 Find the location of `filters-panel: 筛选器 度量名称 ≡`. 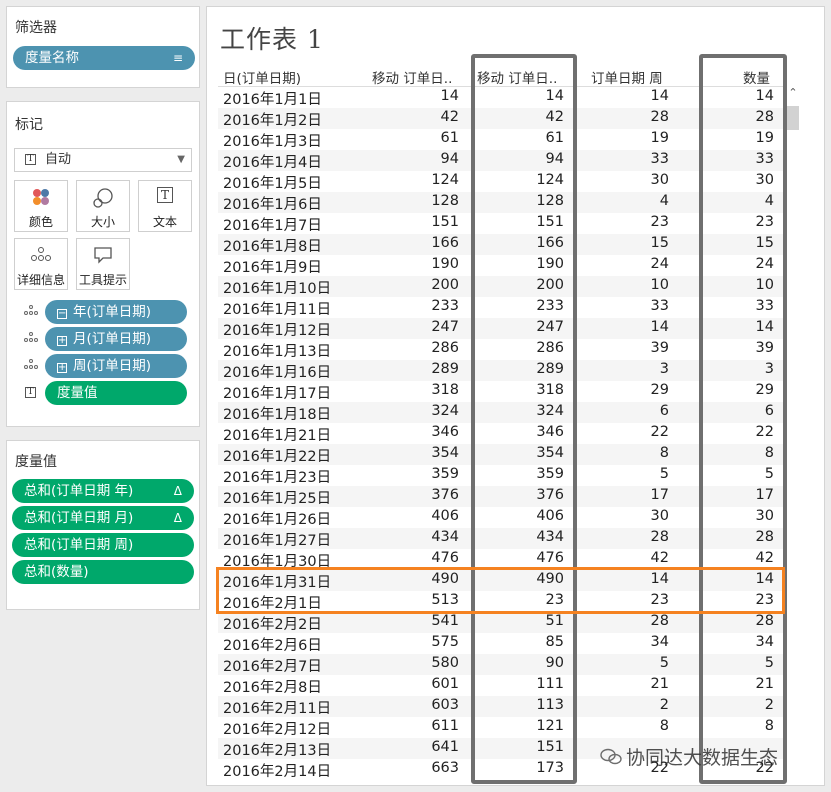

filters-panel: 筛选器 度量名称 ≡ is located at coordinates (103, 47).